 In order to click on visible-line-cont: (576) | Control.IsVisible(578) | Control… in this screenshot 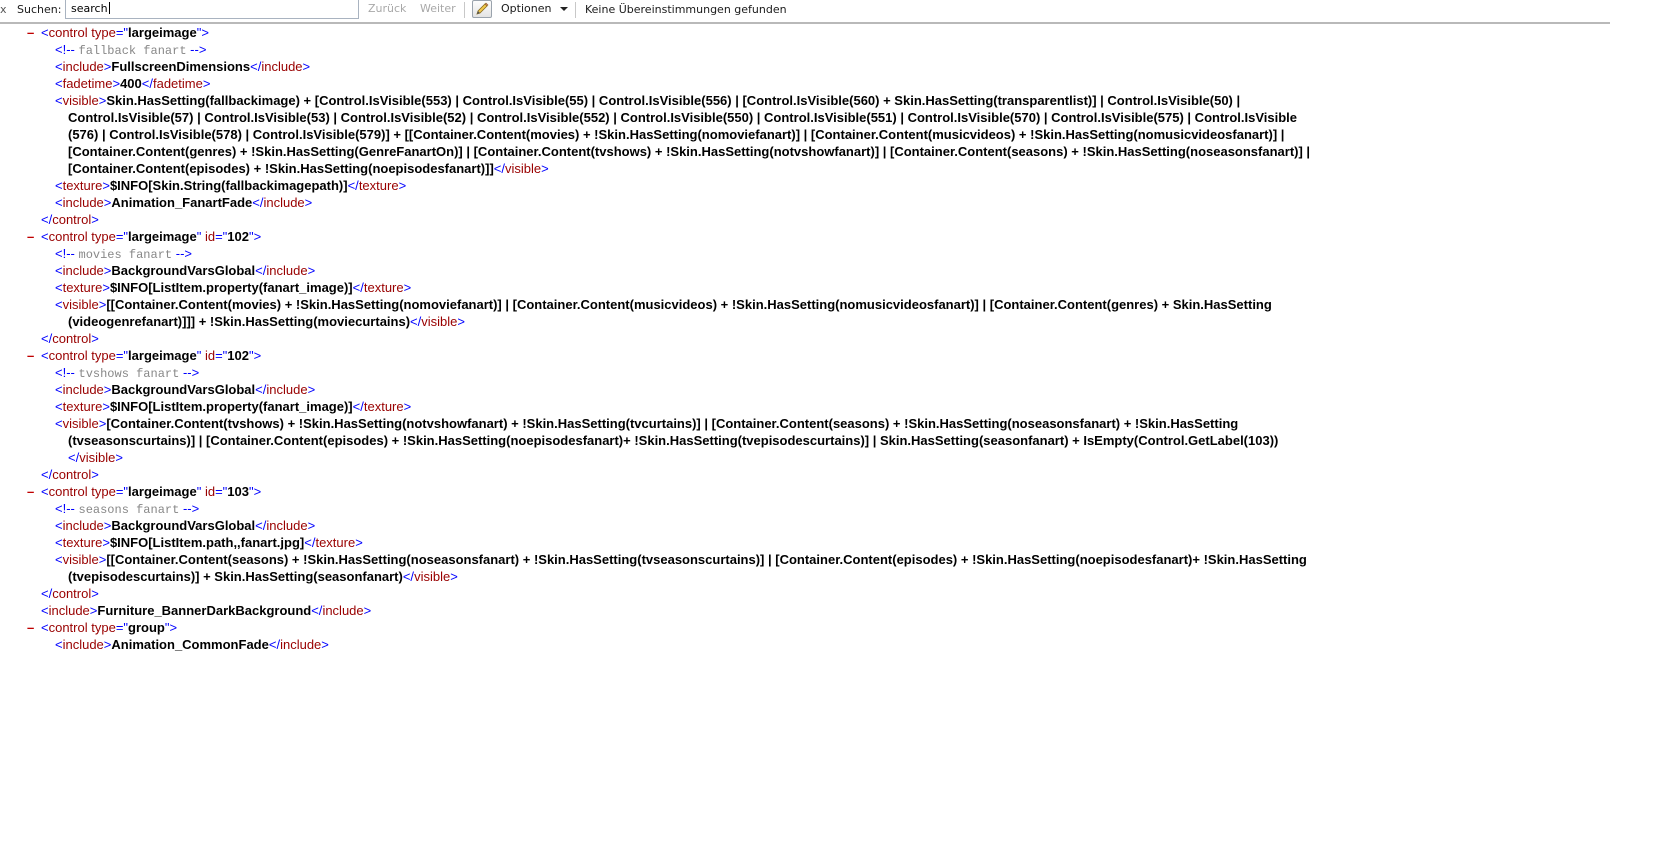, I will do `click(676, 134)`.